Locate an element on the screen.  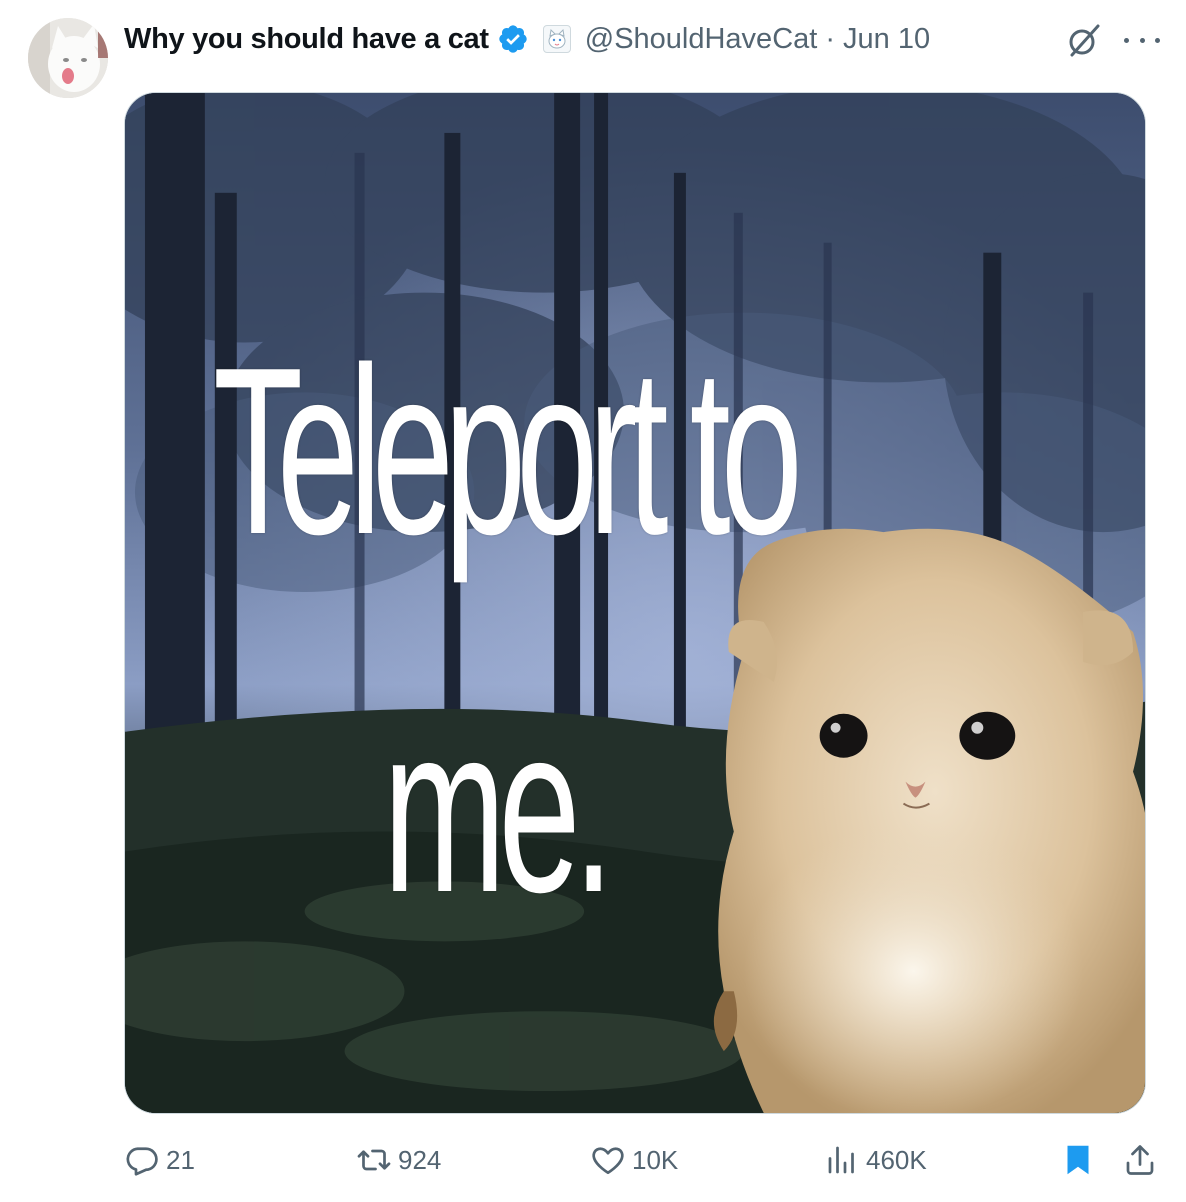
meme-caption-line1: Teleport to is located at coordinates (508, 451).